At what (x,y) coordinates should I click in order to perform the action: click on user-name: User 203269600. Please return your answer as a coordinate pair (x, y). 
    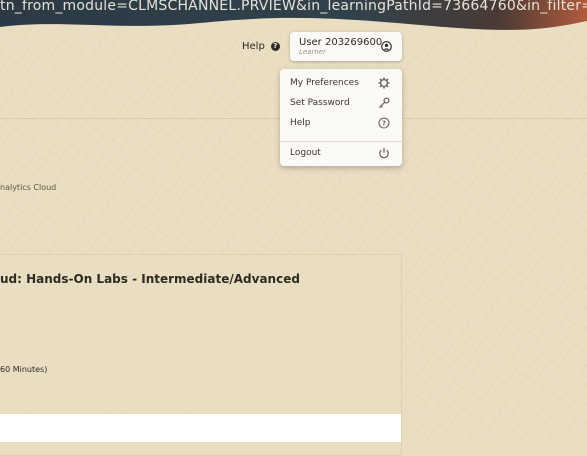
    Looking at the image, I should click on (341, 42).